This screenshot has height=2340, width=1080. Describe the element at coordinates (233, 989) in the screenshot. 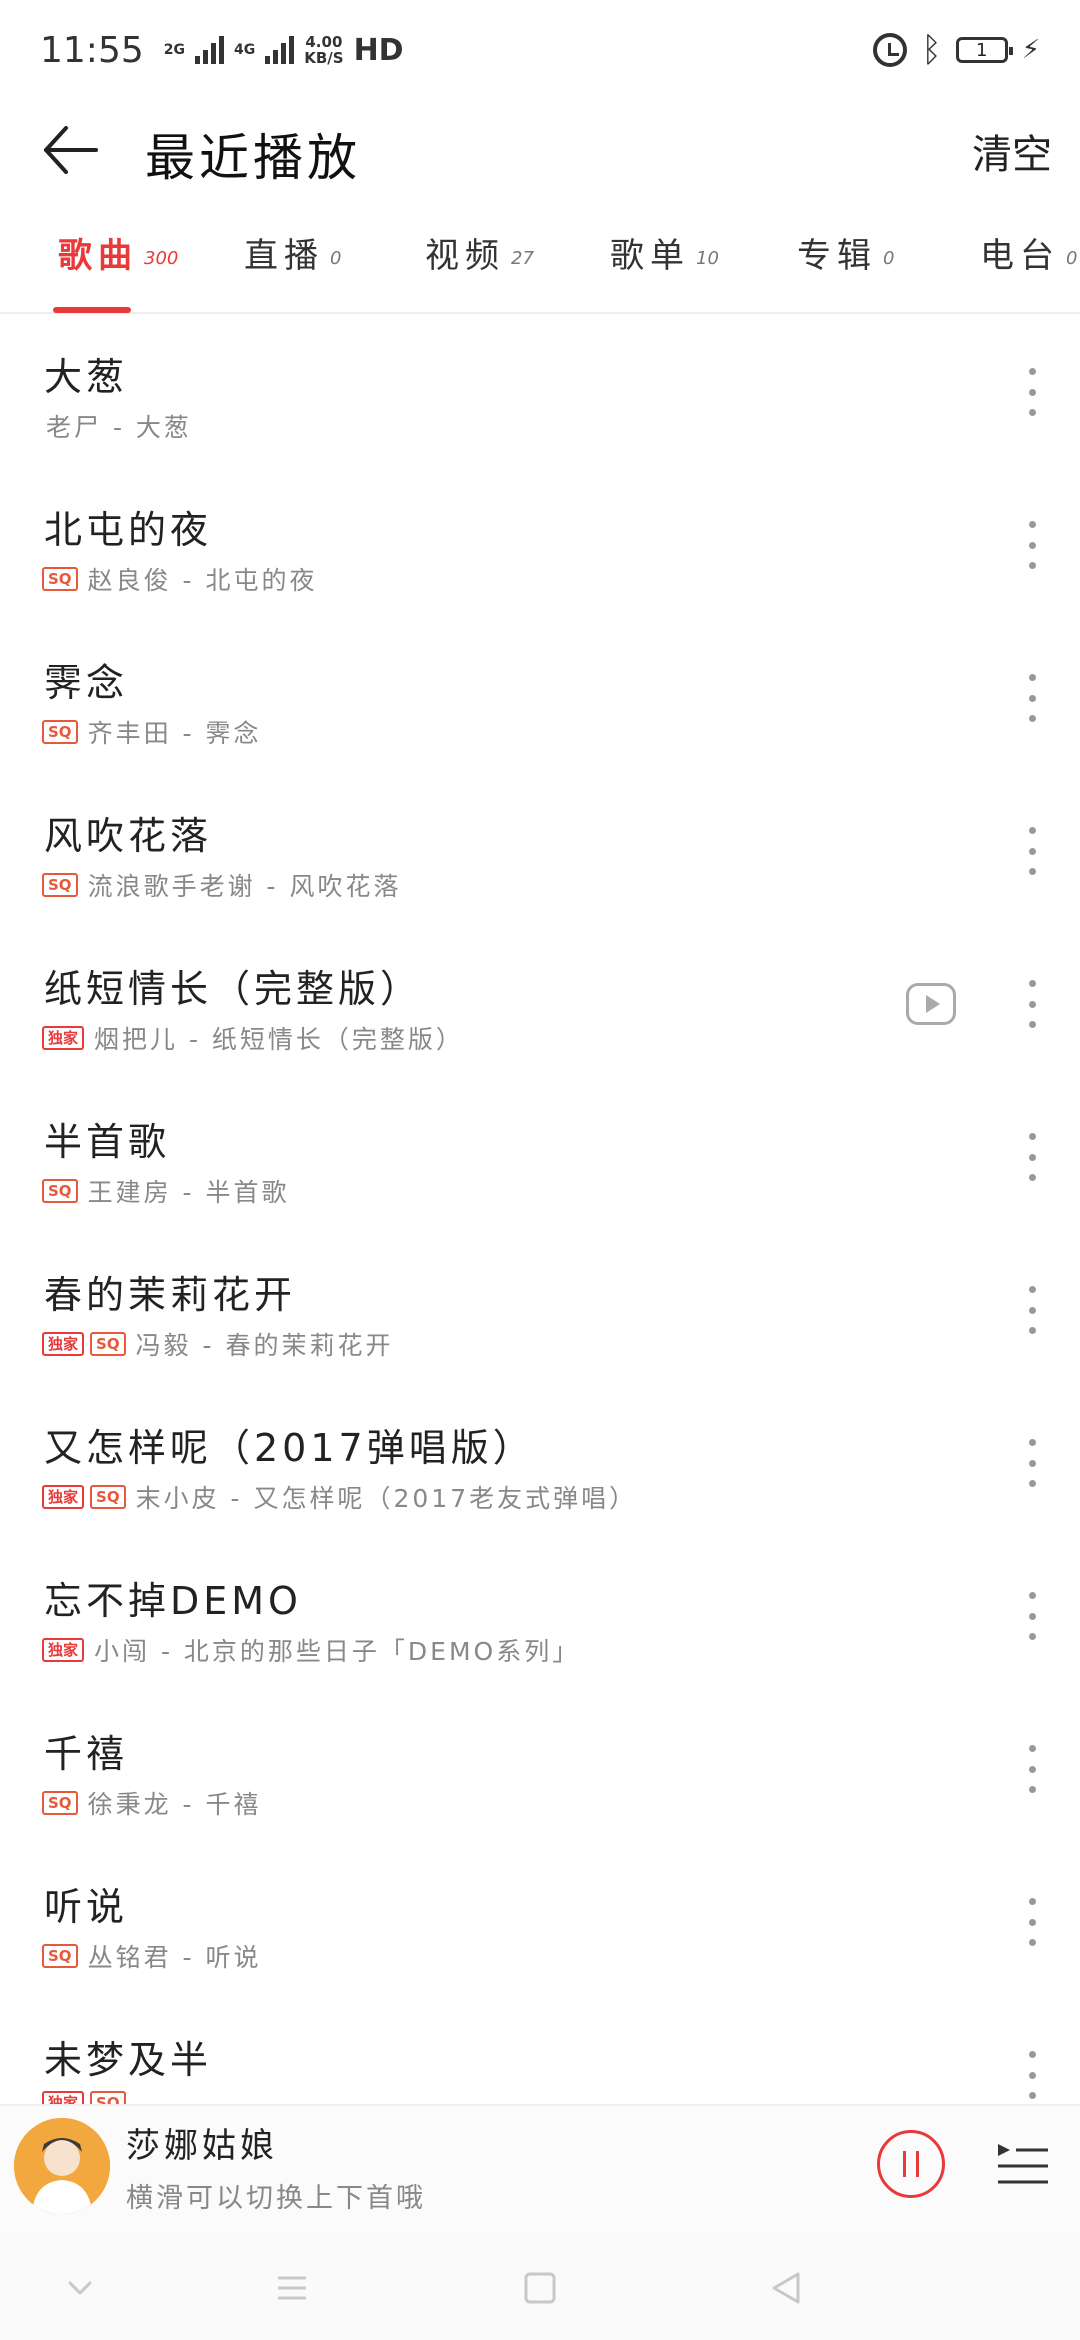

I see `song-title: 纸短情长（完整版）` at that location.